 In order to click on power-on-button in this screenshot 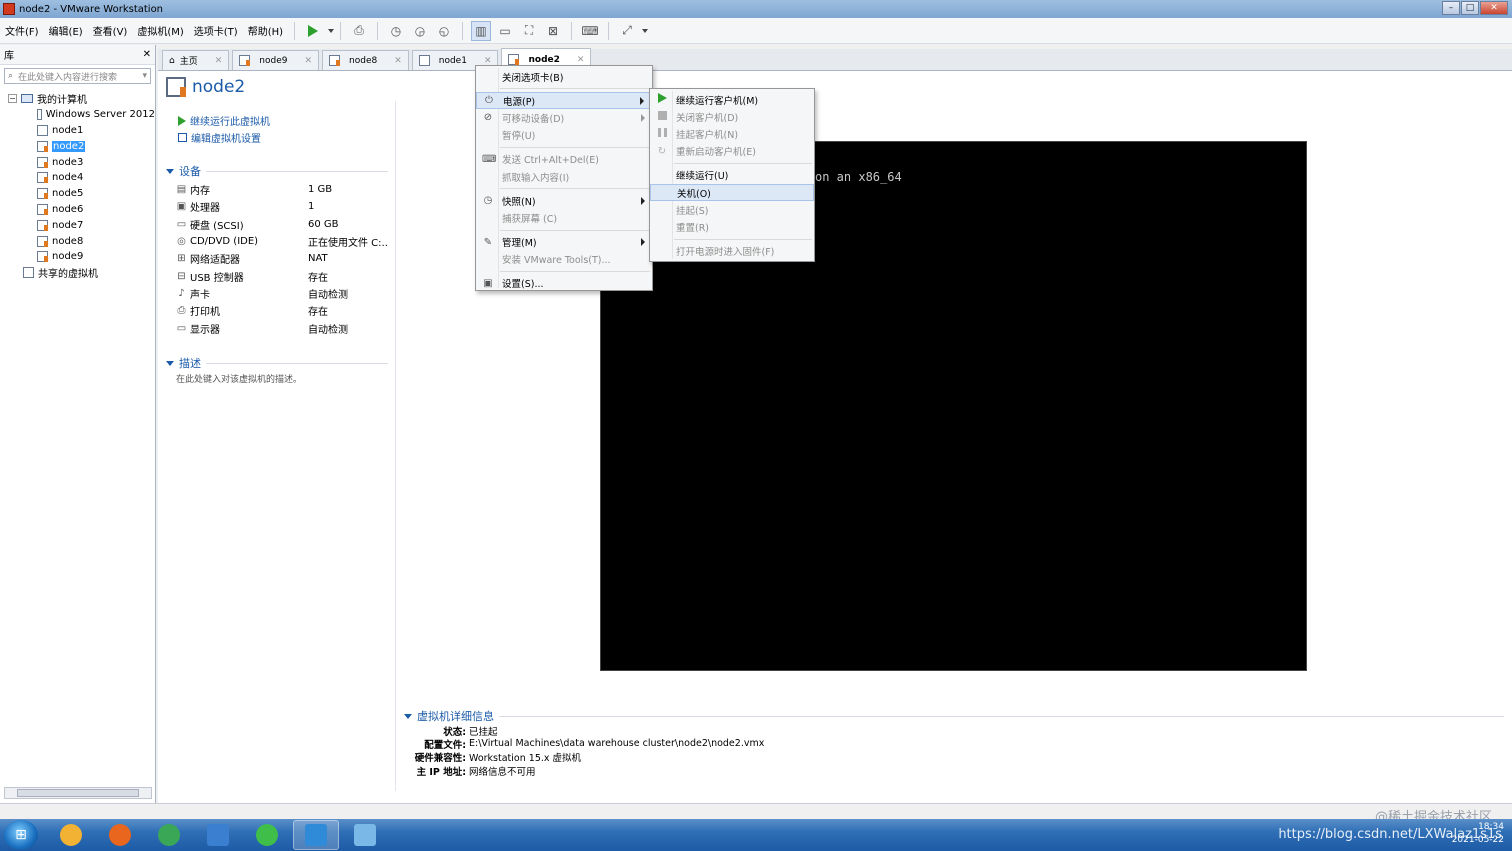, I will do `click(313, 31)`.